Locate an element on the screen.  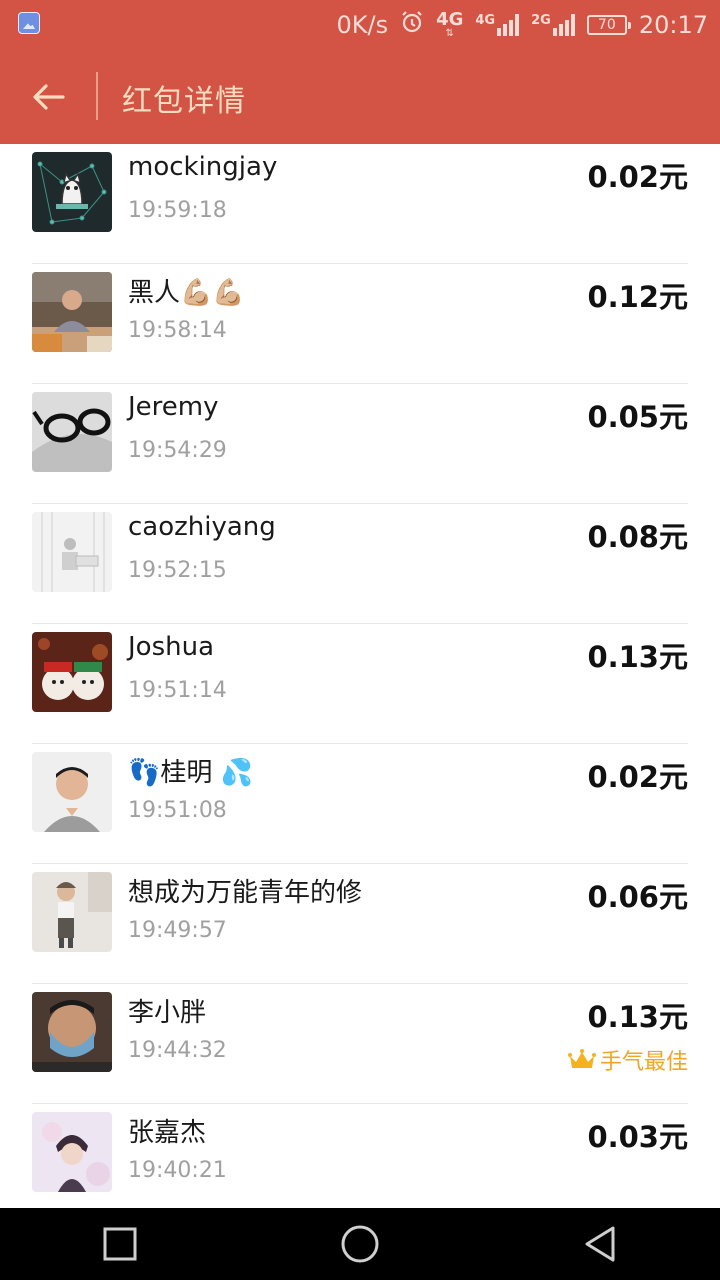
back-nav-button is located at coordinates (600, 1244).